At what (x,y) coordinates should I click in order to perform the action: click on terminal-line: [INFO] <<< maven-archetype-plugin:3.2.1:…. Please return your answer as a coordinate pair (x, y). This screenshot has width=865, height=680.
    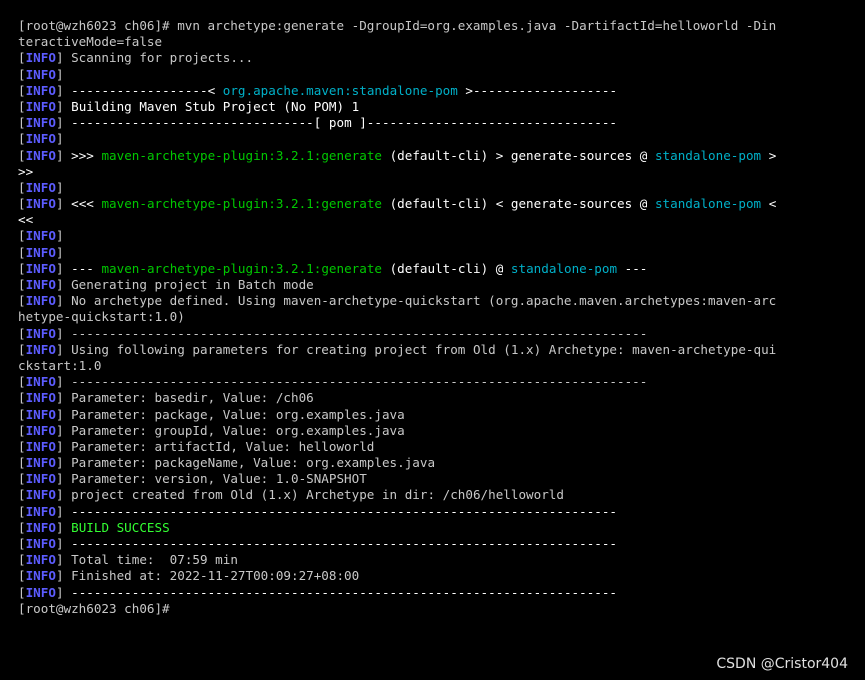
    Looking at the image, I should click on (433, 204).